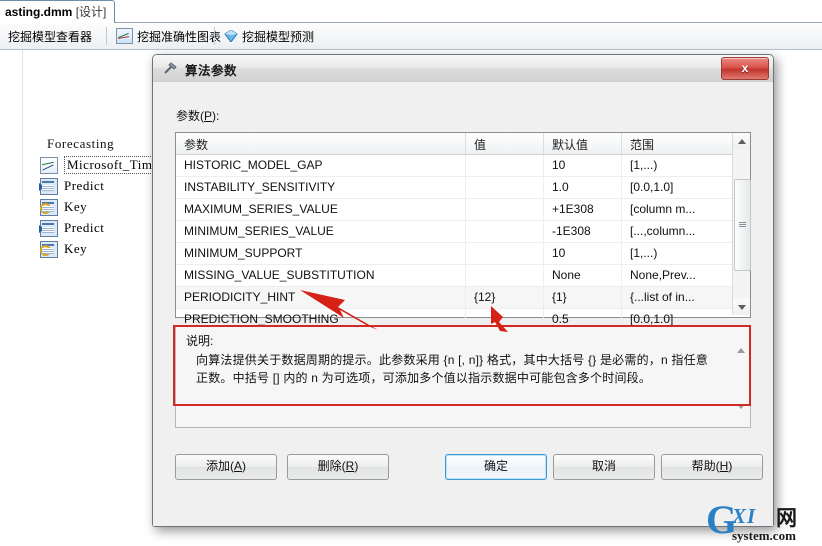  I want to click on tree-title: Forecasting, so click(81, 143).